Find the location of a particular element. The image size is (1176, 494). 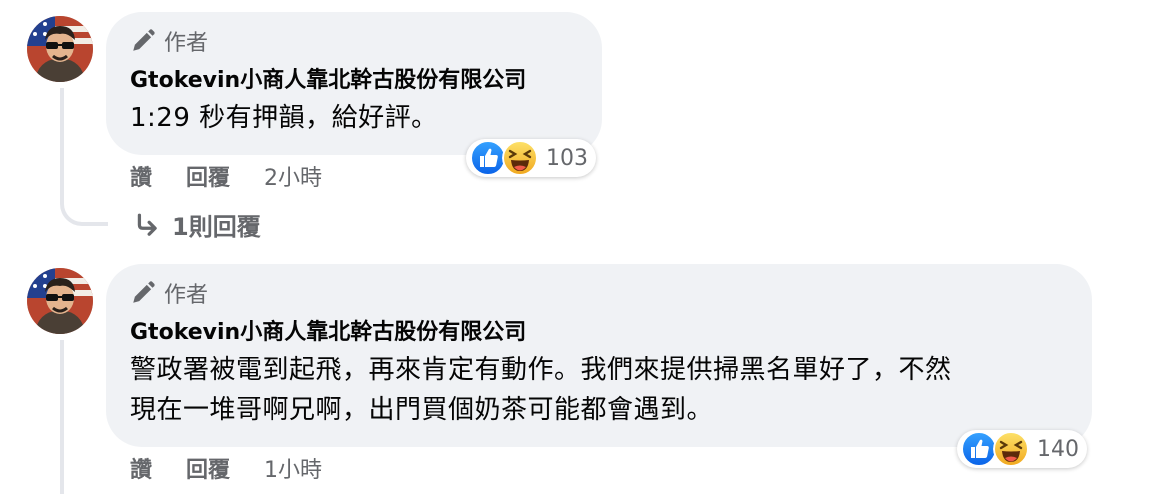

reaction-count: 140 is located at coordinates (1058, 449).